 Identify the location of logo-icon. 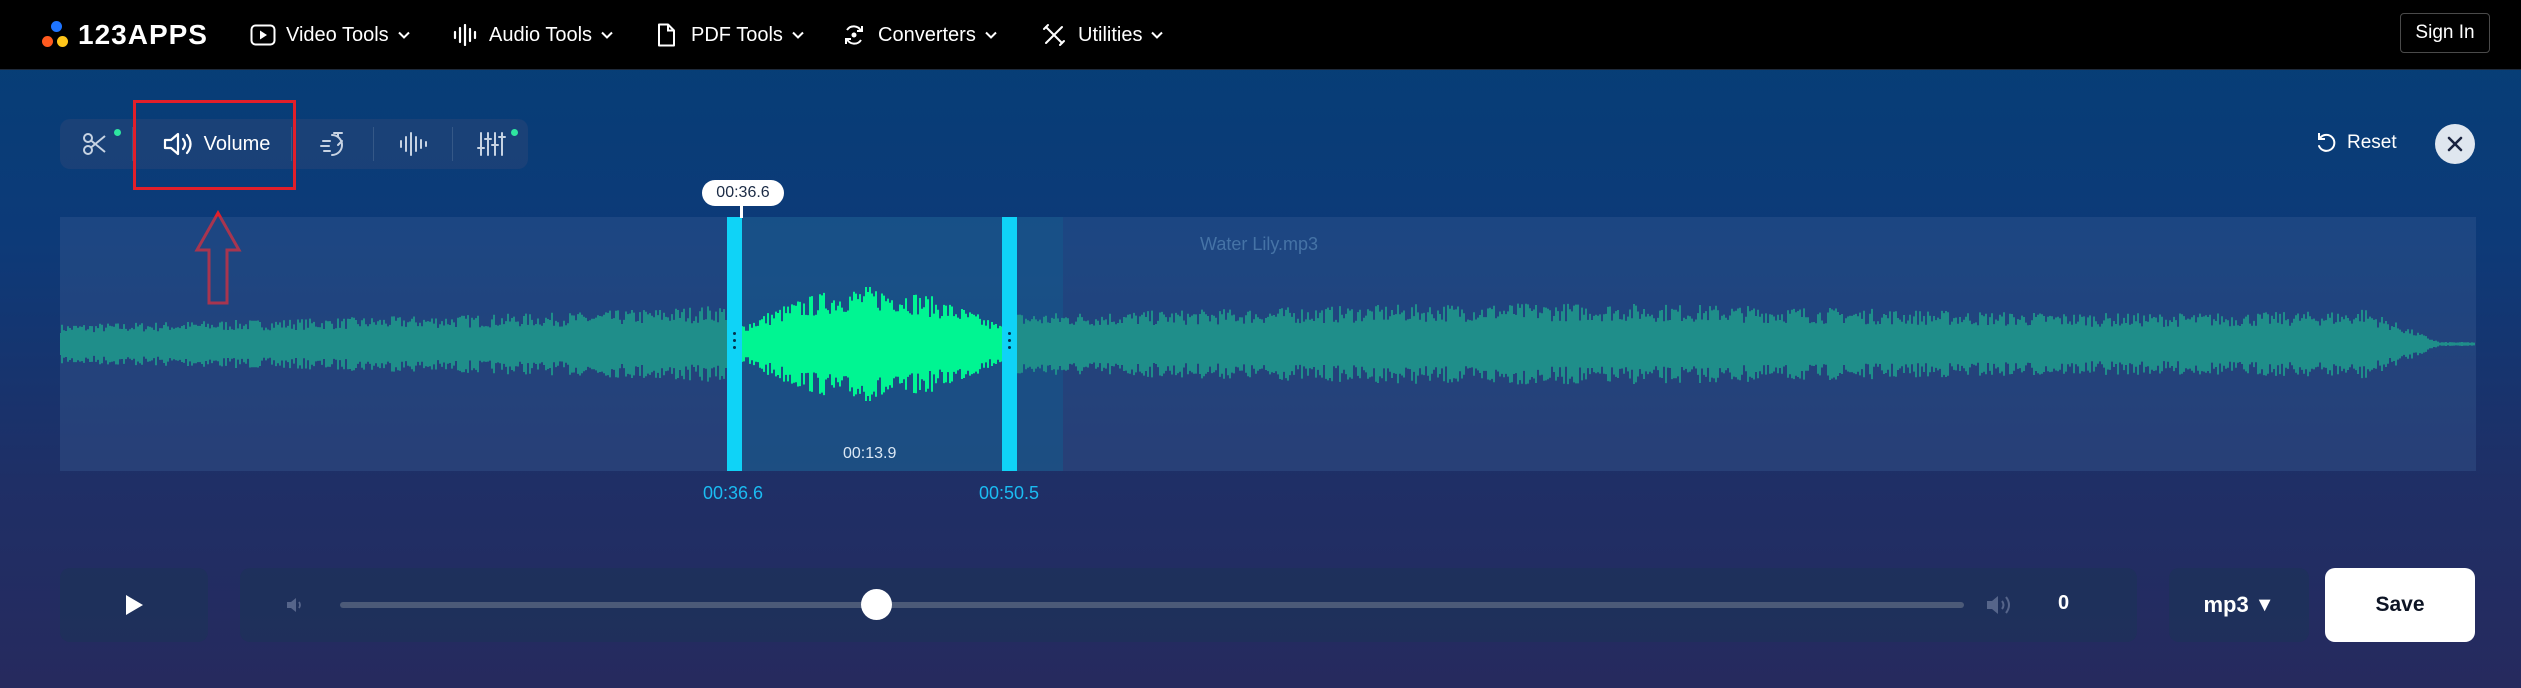
(56, 35).